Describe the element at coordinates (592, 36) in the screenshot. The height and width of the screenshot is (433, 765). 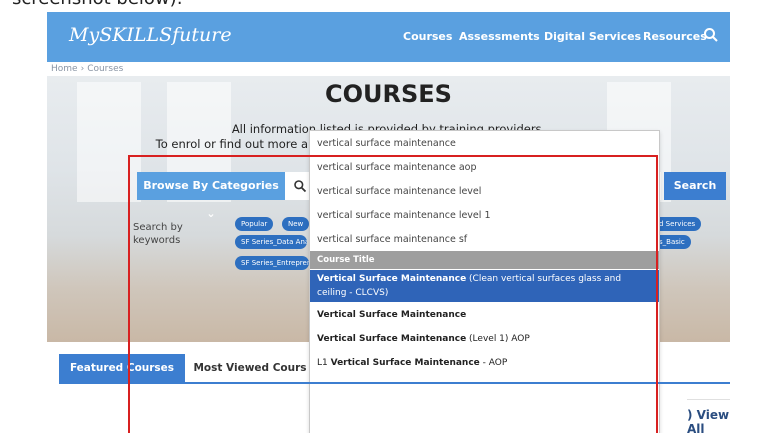
I see `nav-digital-services: Digital Services` at that location.